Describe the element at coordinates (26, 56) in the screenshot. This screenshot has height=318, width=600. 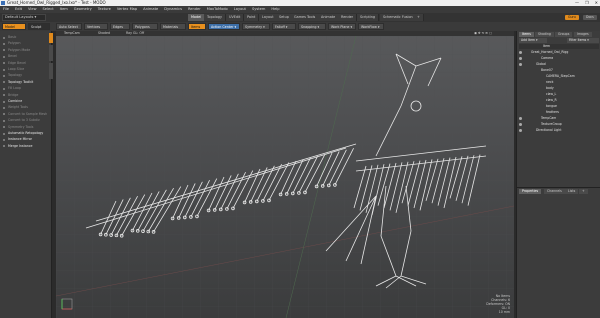
I see `tool-item: Bevel` at that location.